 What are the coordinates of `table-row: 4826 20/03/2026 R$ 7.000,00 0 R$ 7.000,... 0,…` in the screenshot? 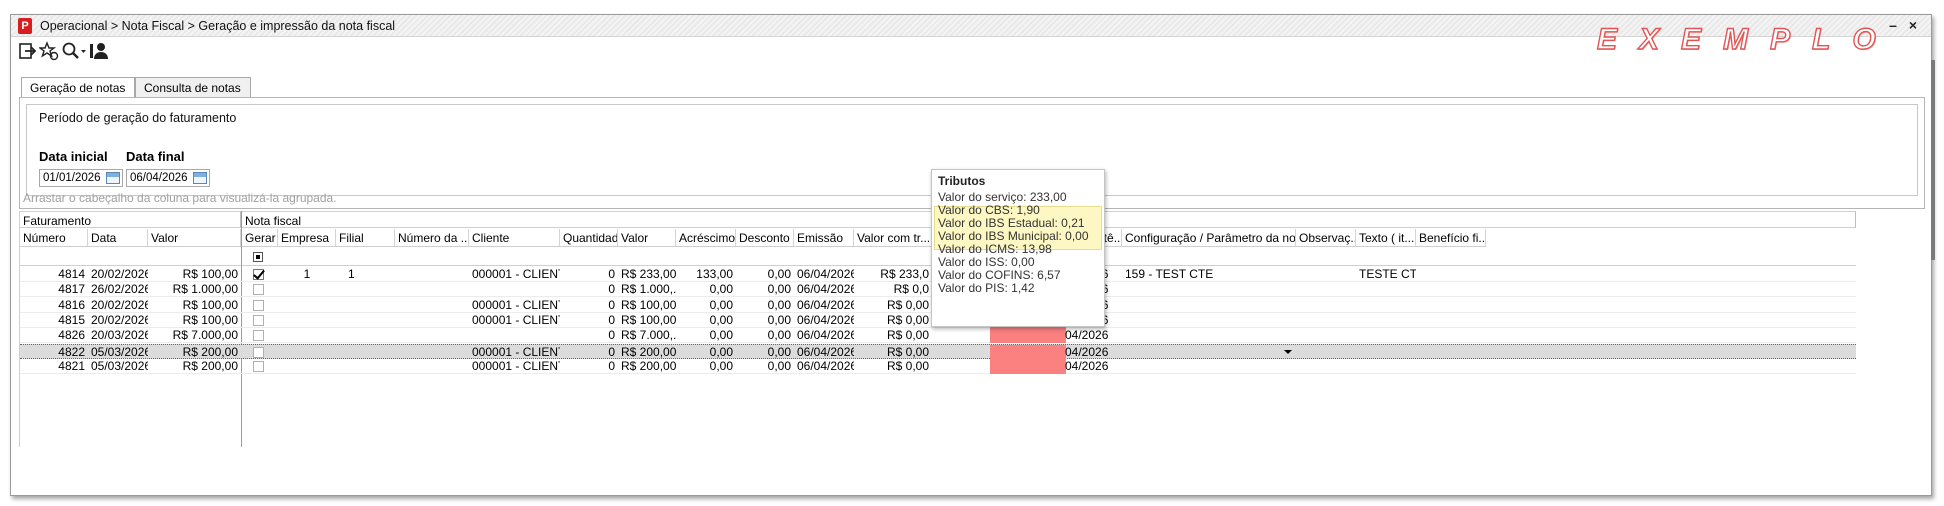 It's located at (938, 336).